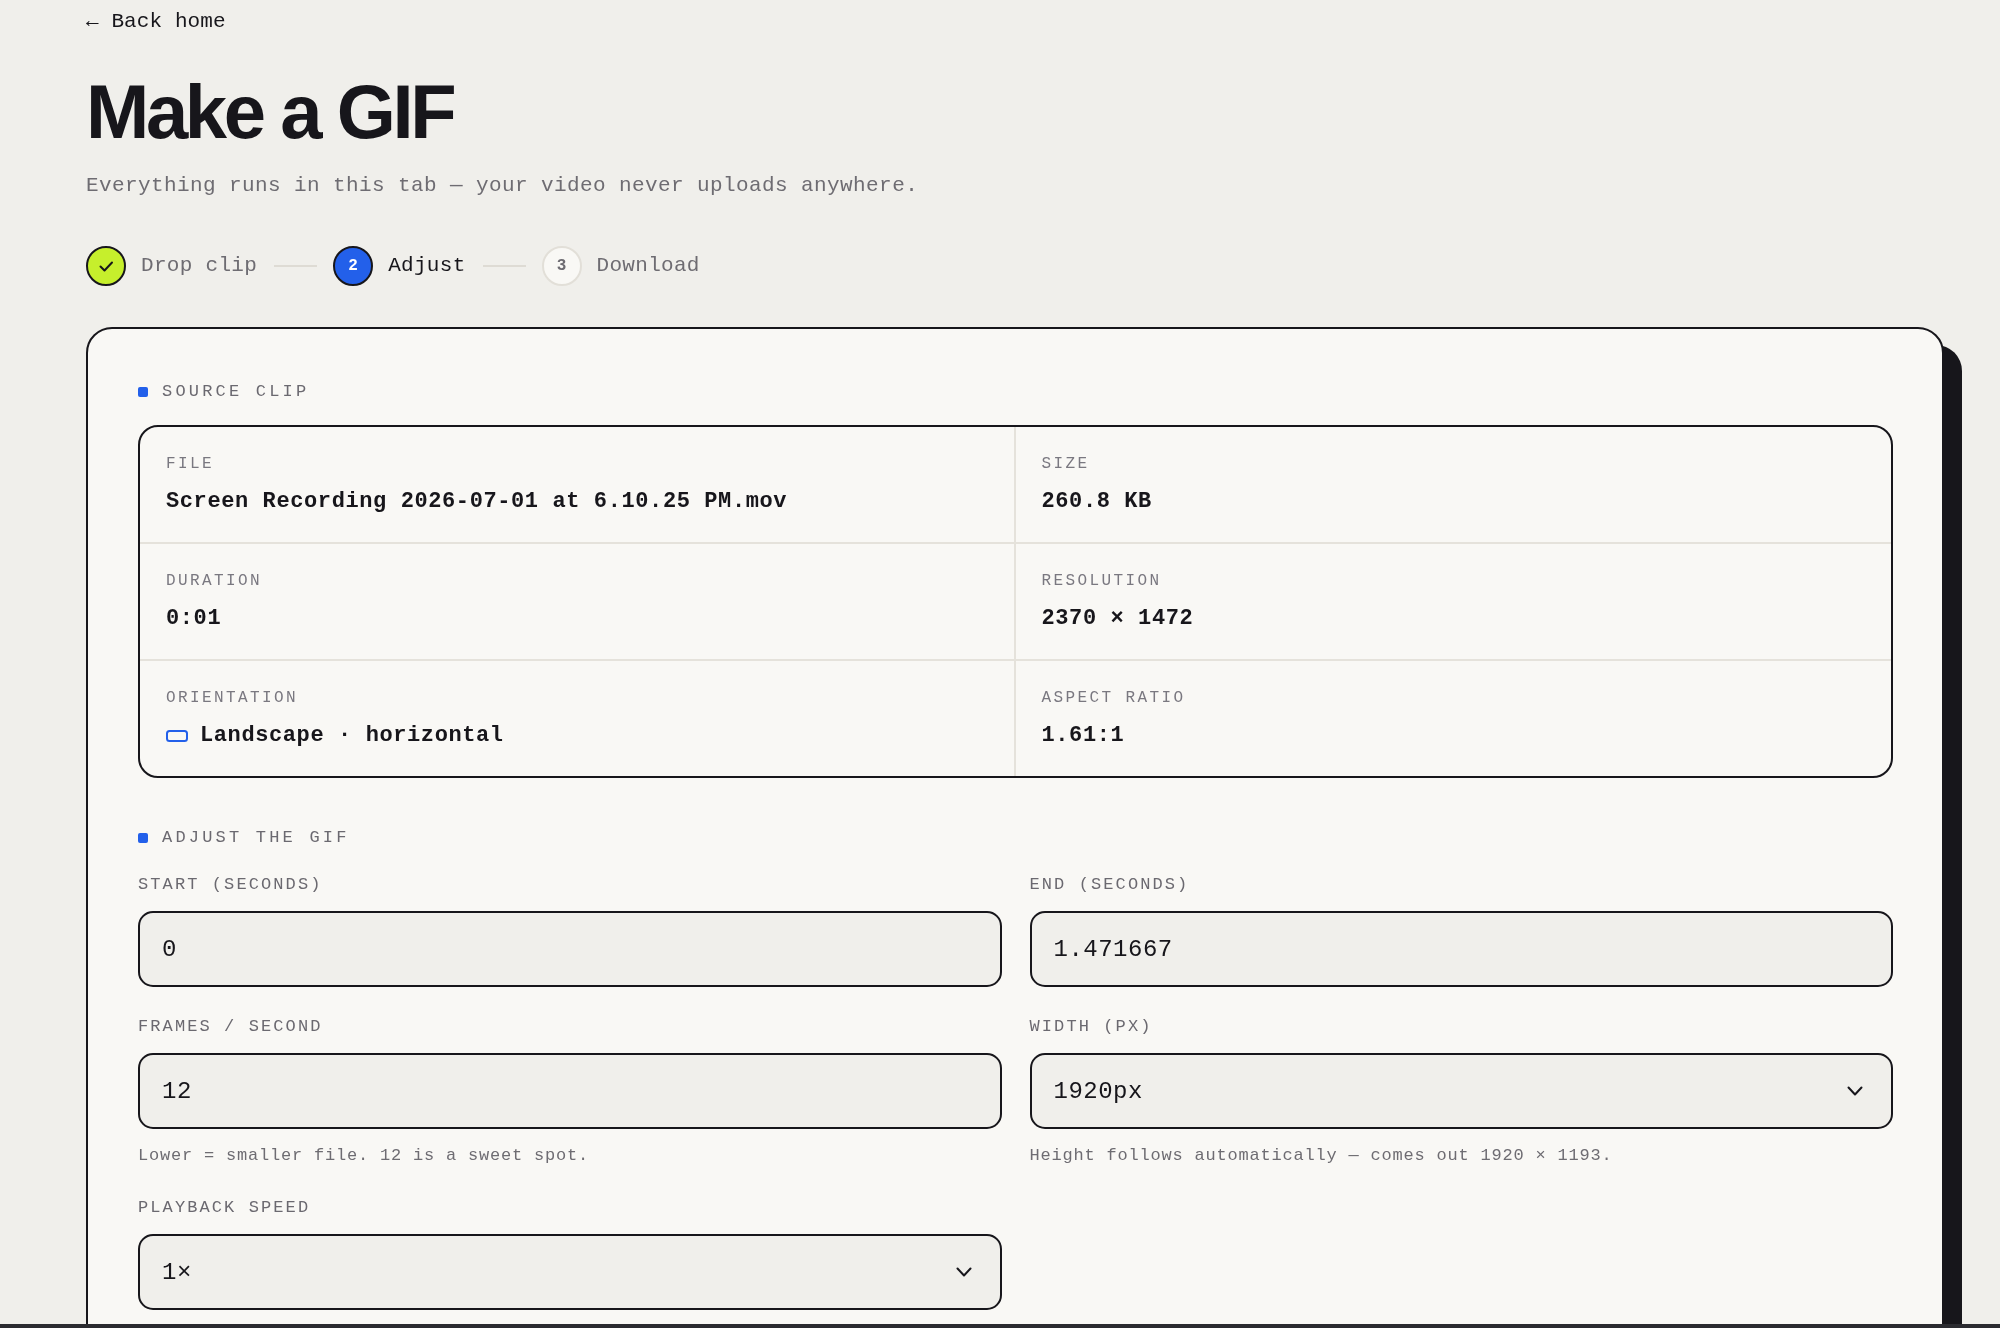 This screenshot has width=2000, height=1328. Describe the element at coordinates (224, 1208) in the screenshot. I see `field-label: PLAYBACK SPEED` at that location.